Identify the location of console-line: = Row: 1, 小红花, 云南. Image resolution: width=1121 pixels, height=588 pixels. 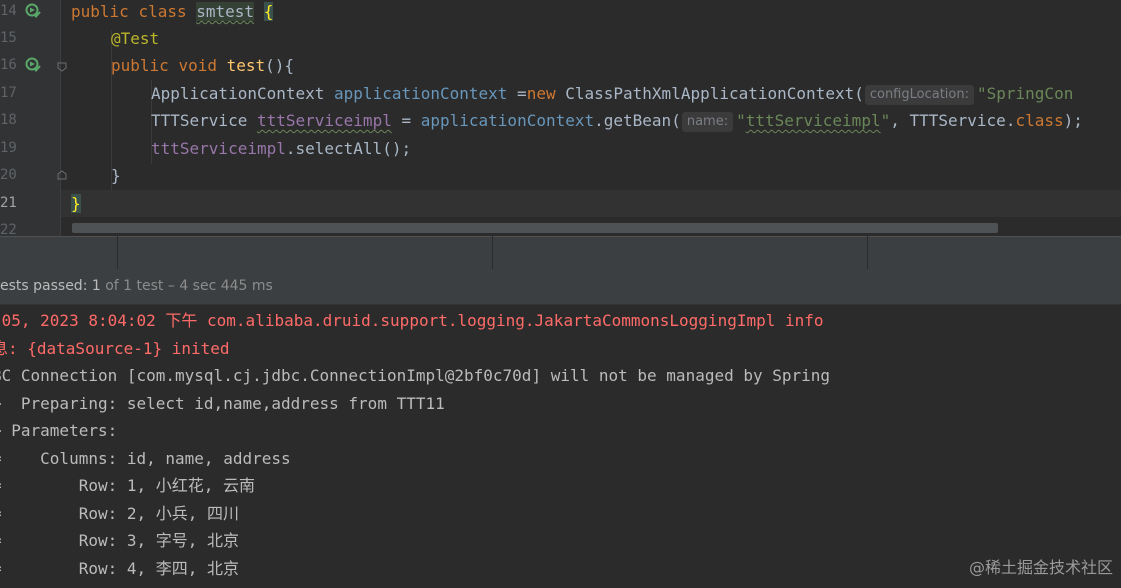
(128, 485).